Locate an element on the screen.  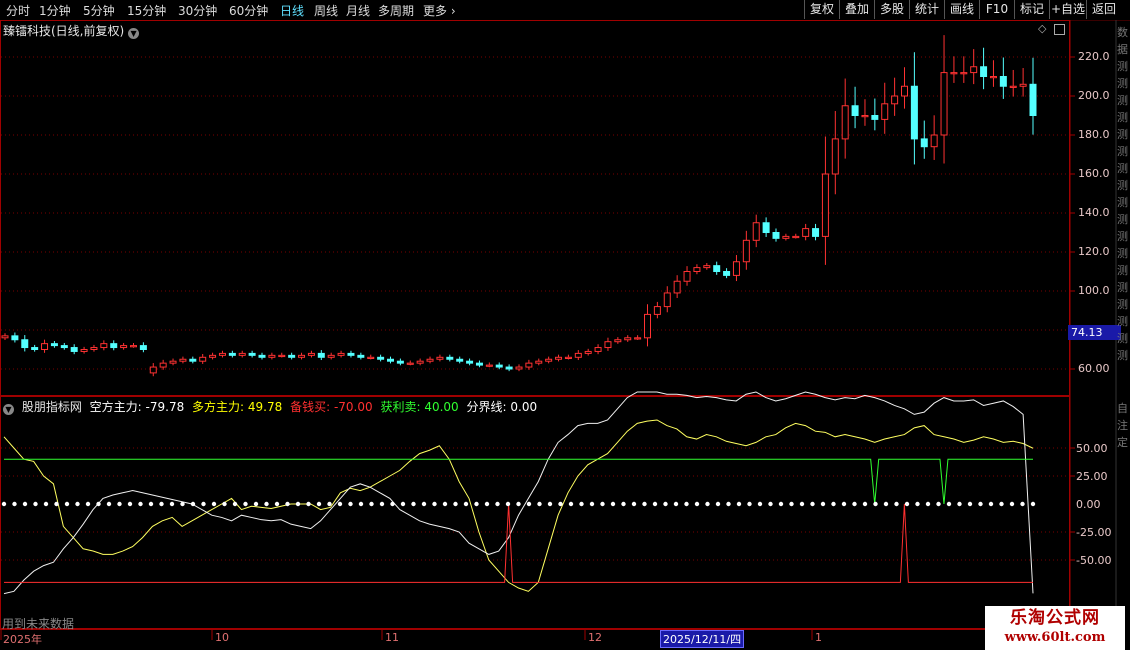
date-label: 11 is located at coordinates (392, 637).